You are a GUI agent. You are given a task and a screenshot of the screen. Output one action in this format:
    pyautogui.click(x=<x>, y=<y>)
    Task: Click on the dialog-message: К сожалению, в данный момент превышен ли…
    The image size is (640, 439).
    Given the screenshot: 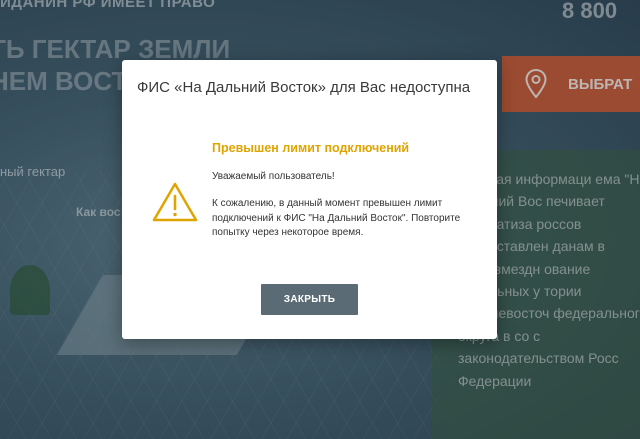 What is the action you would take?
    pyautogui.click(x=336, y=218)
    